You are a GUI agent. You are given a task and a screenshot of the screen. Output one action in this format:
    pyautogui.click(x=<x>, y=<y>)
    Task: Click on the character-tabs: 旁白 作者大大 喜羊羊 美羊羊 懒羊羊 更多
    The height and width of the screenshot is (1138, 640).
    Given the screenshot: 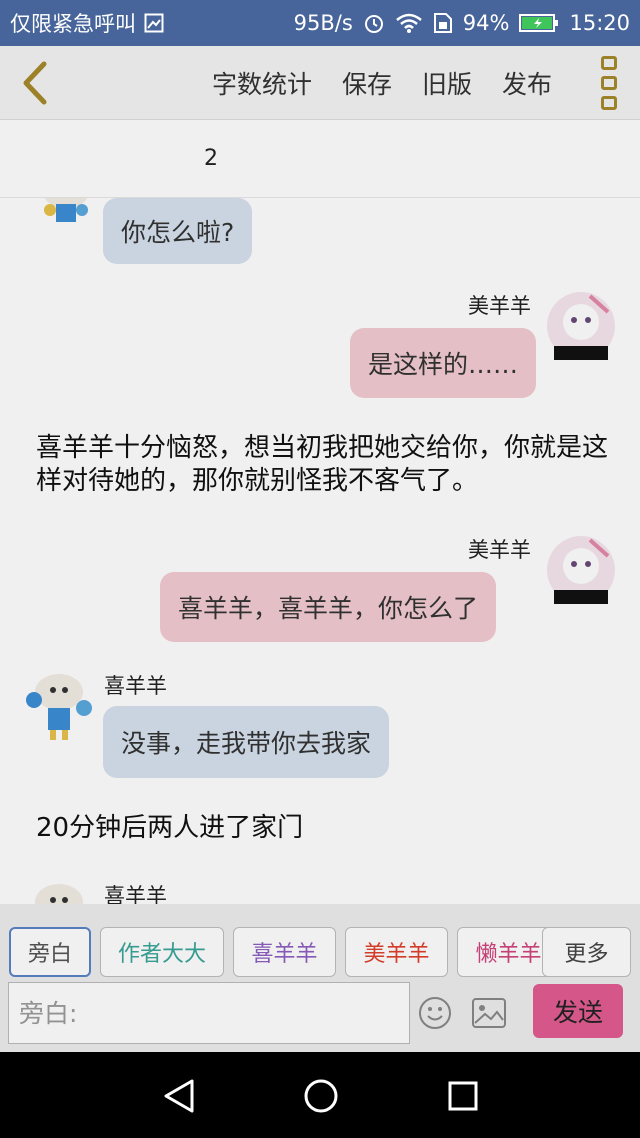 What is the action you would take?
    pyautogui.click(x=320, y=942)
    